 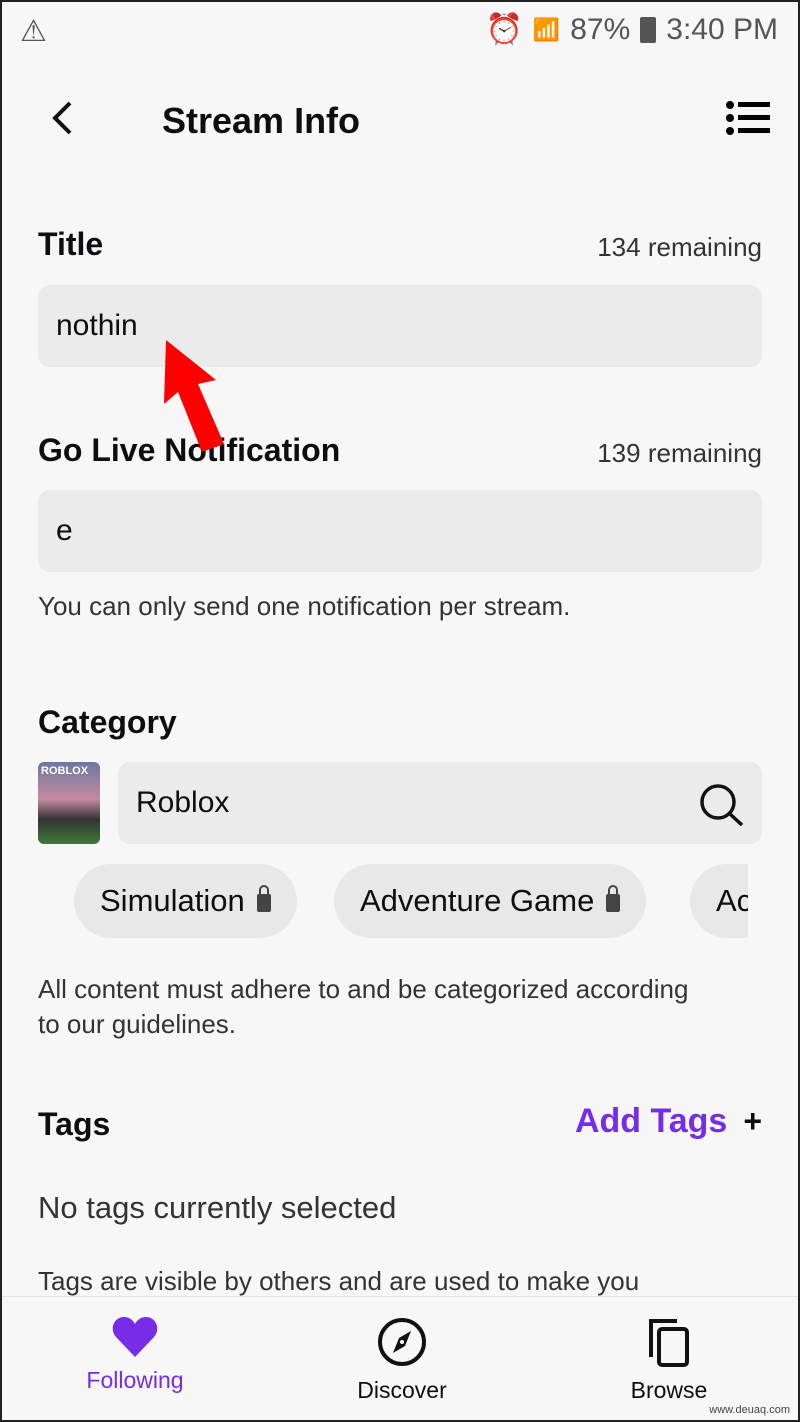 I want to click on compass-icon, so click(x=402, y=1342).